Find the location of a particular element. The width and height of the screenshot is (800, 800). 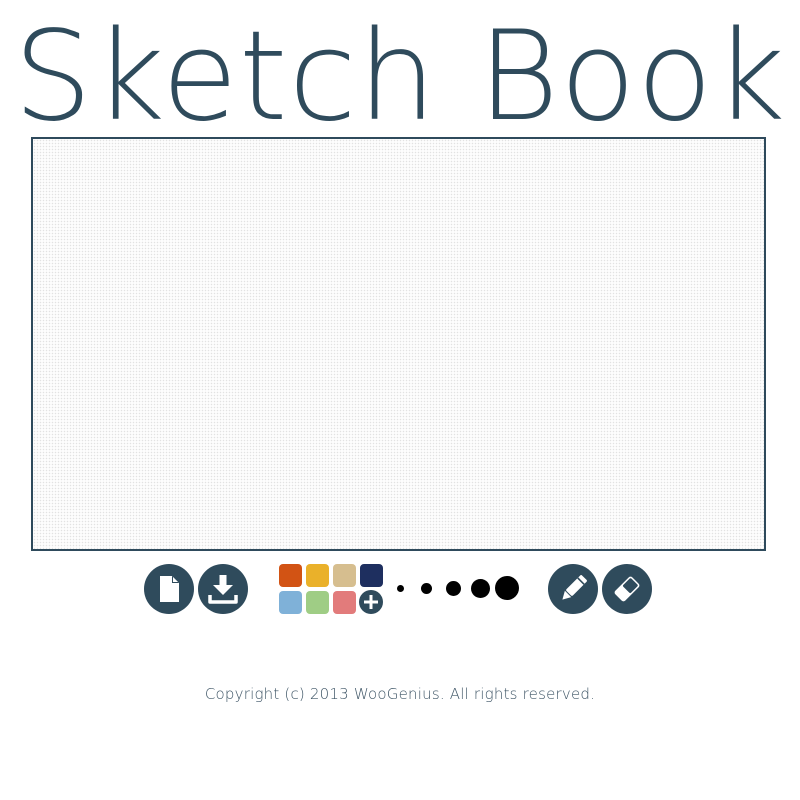

add-color-button is located at coordinates (371, 602).